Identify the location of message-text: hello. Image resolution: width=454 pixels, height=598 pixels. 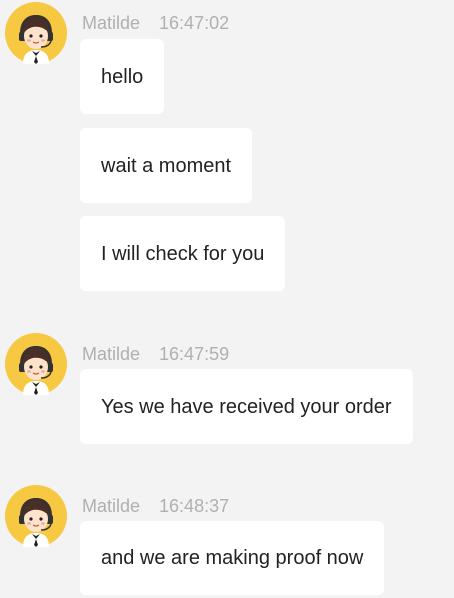
(122, 76).